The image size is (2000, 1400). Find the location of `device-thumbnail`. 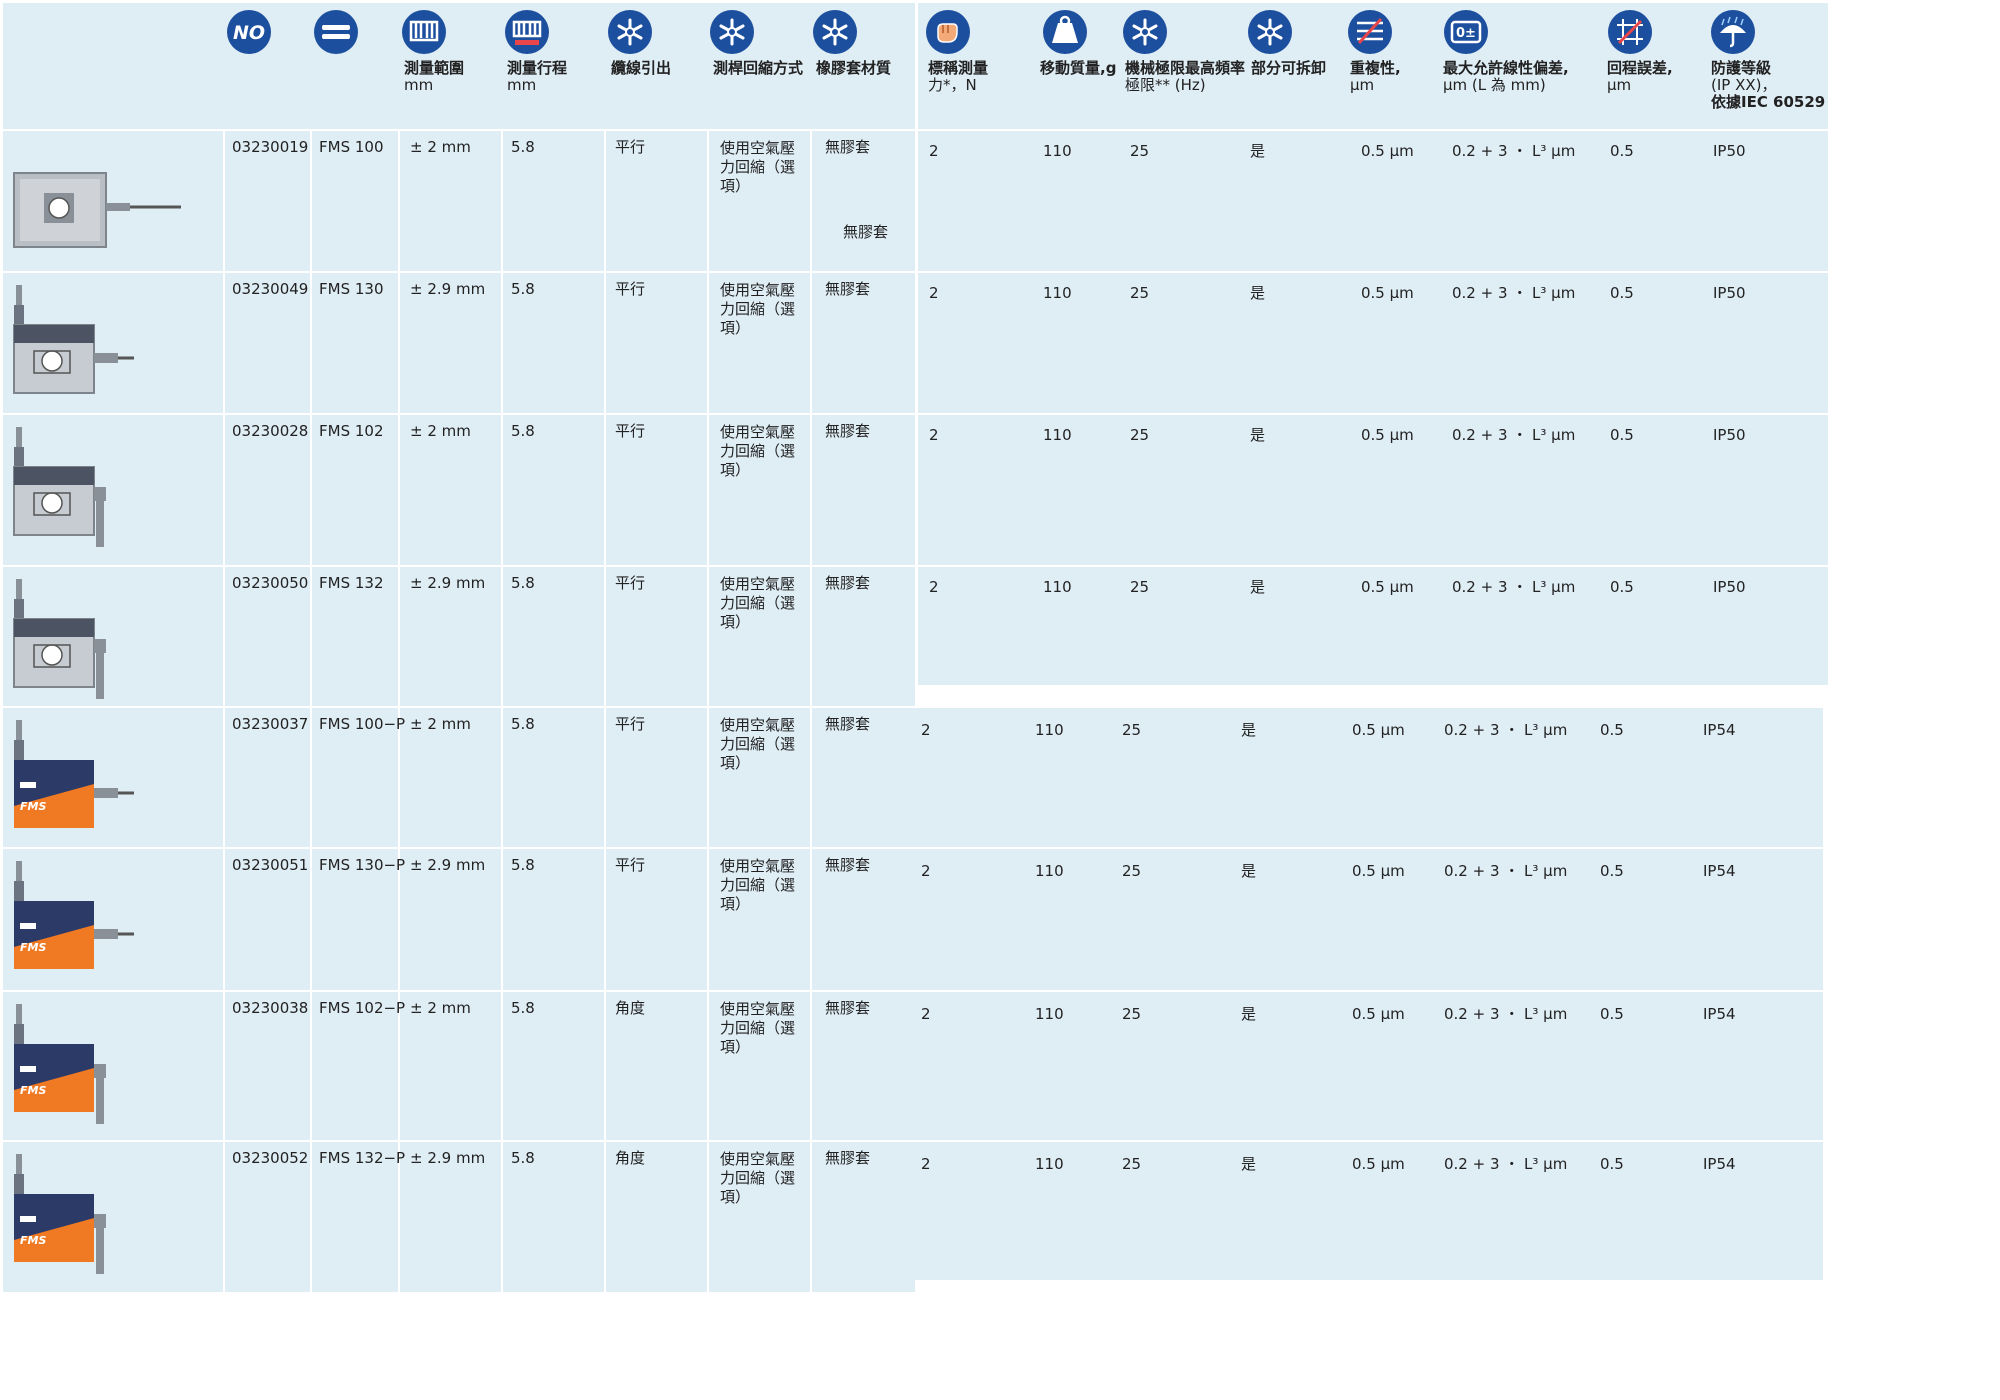

device-thumbnail is located at coordinates (93, 636).